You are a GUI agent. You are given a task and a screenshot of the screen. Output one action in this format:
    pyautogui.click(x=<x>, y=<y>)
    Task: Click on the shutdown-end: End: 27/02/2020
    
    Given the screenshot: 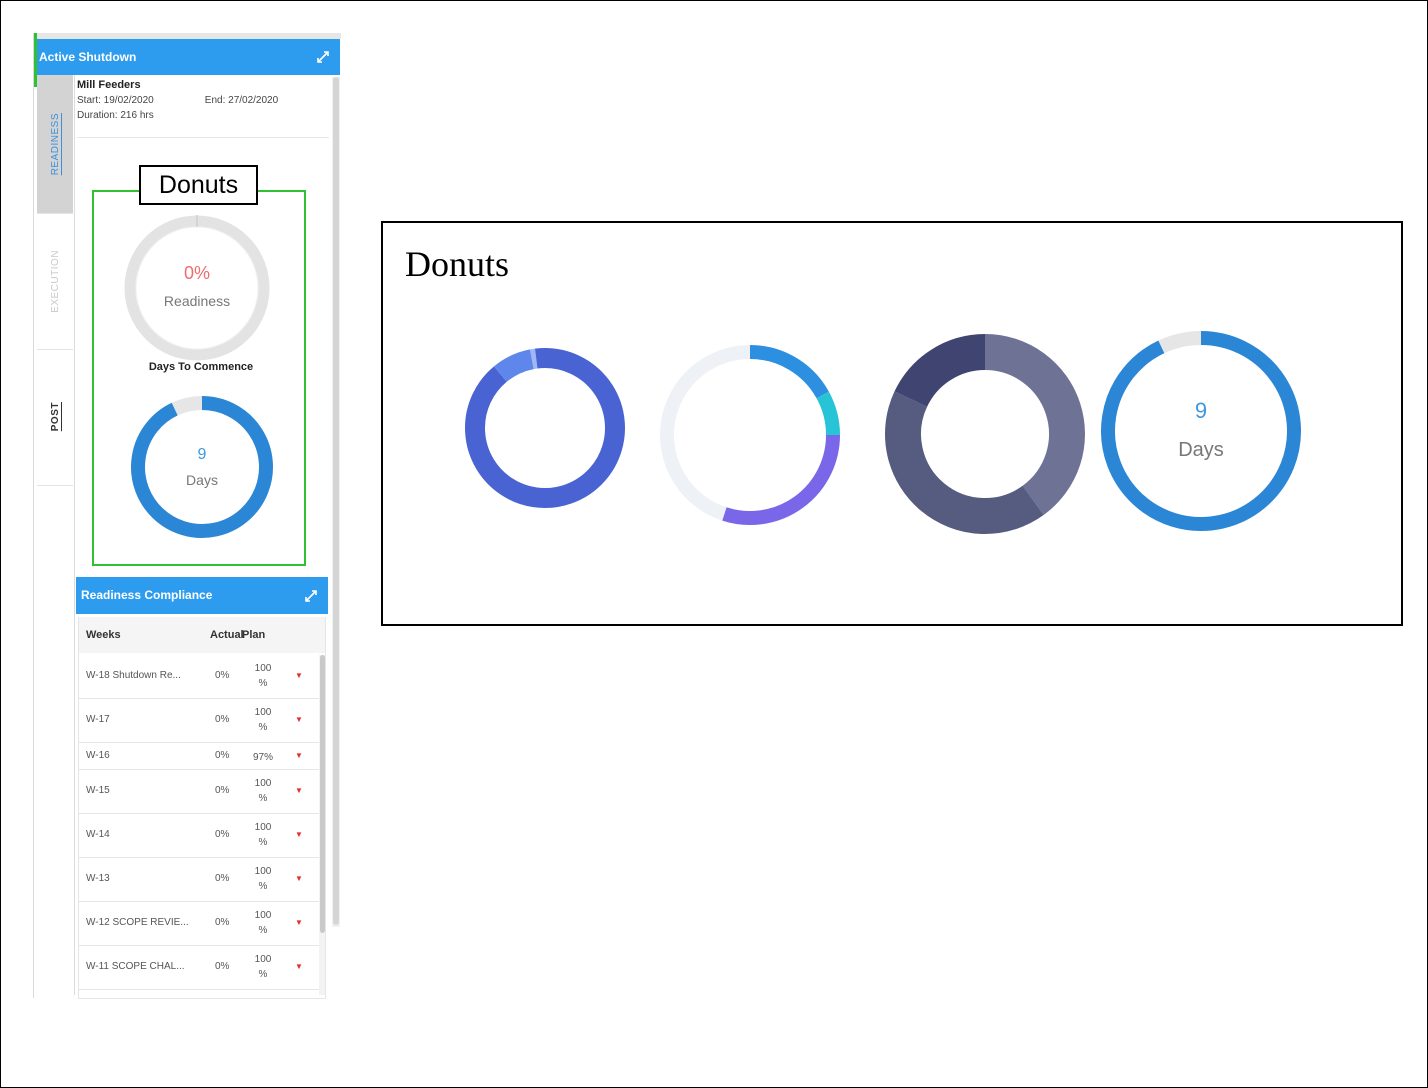 What is the action you would take?
    pyautogui.click(x=241, y=100)
    